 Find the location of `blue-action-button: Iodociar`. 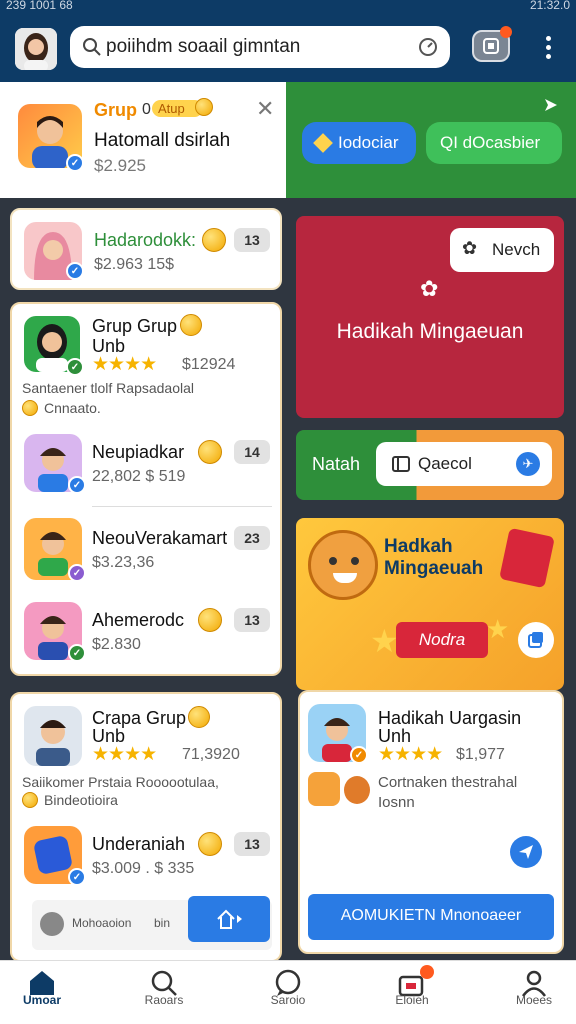

blue-action-button: Iodociar is located at coordinates (359, 143).